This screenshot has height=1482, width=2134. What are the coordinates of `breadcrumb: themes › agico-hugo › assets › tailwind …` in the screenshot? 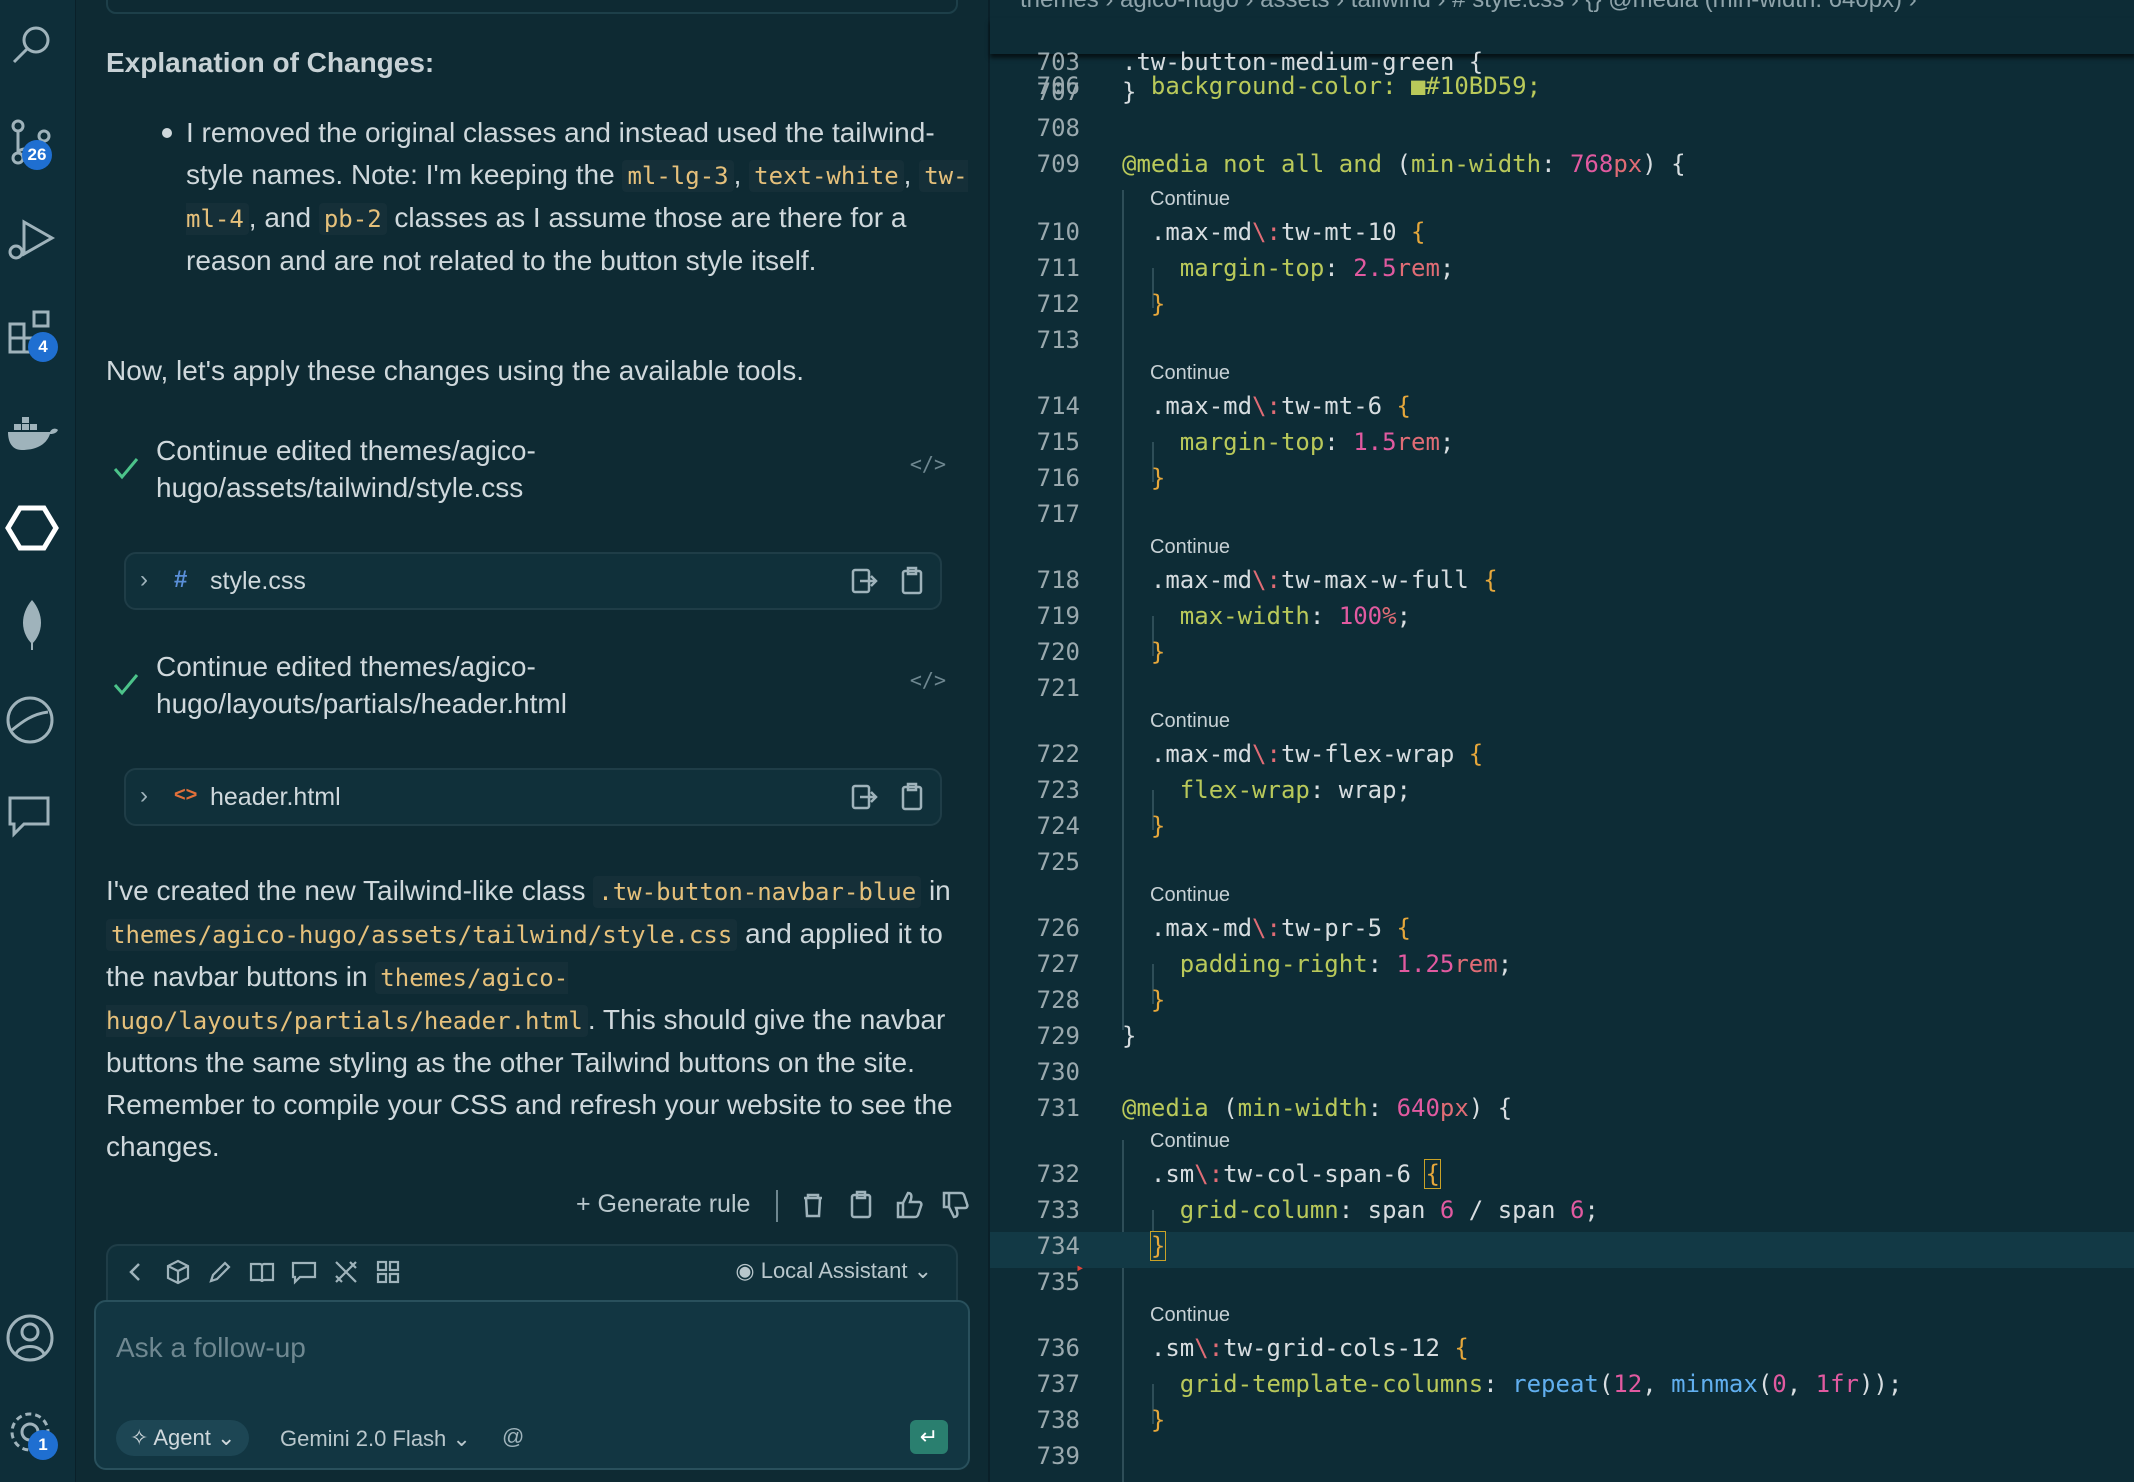 It's located at (1468, 7).